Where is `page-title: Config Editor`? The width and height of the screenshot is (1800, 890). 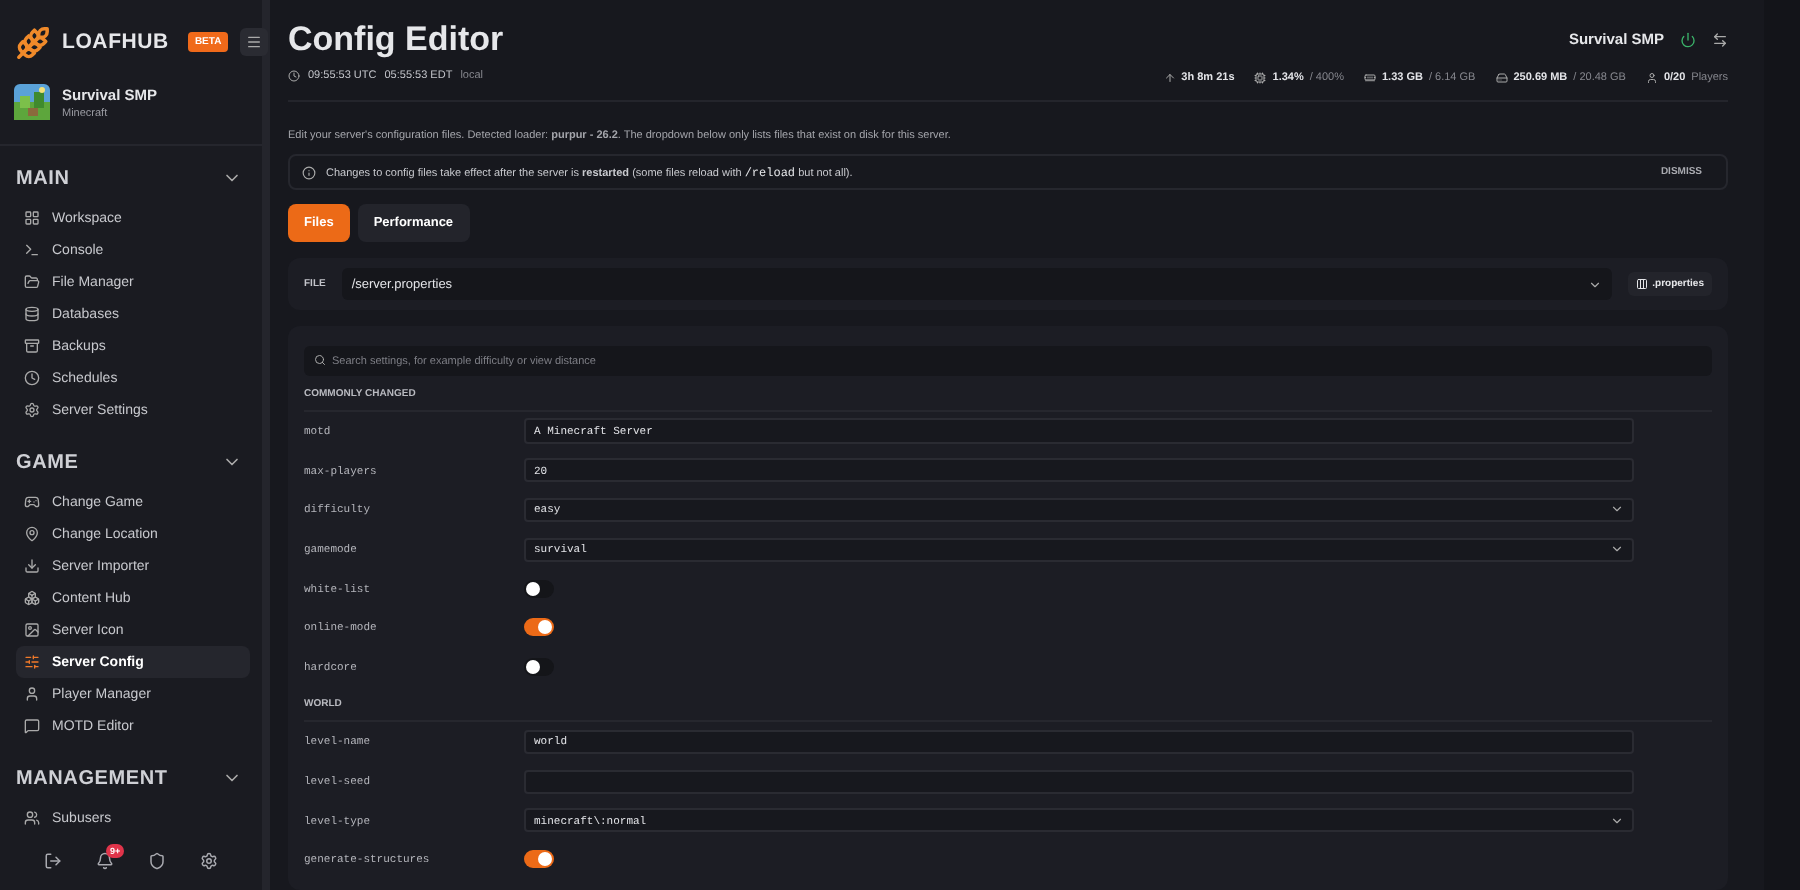 page-title: Config Editor is located at coordinates (396, 40).